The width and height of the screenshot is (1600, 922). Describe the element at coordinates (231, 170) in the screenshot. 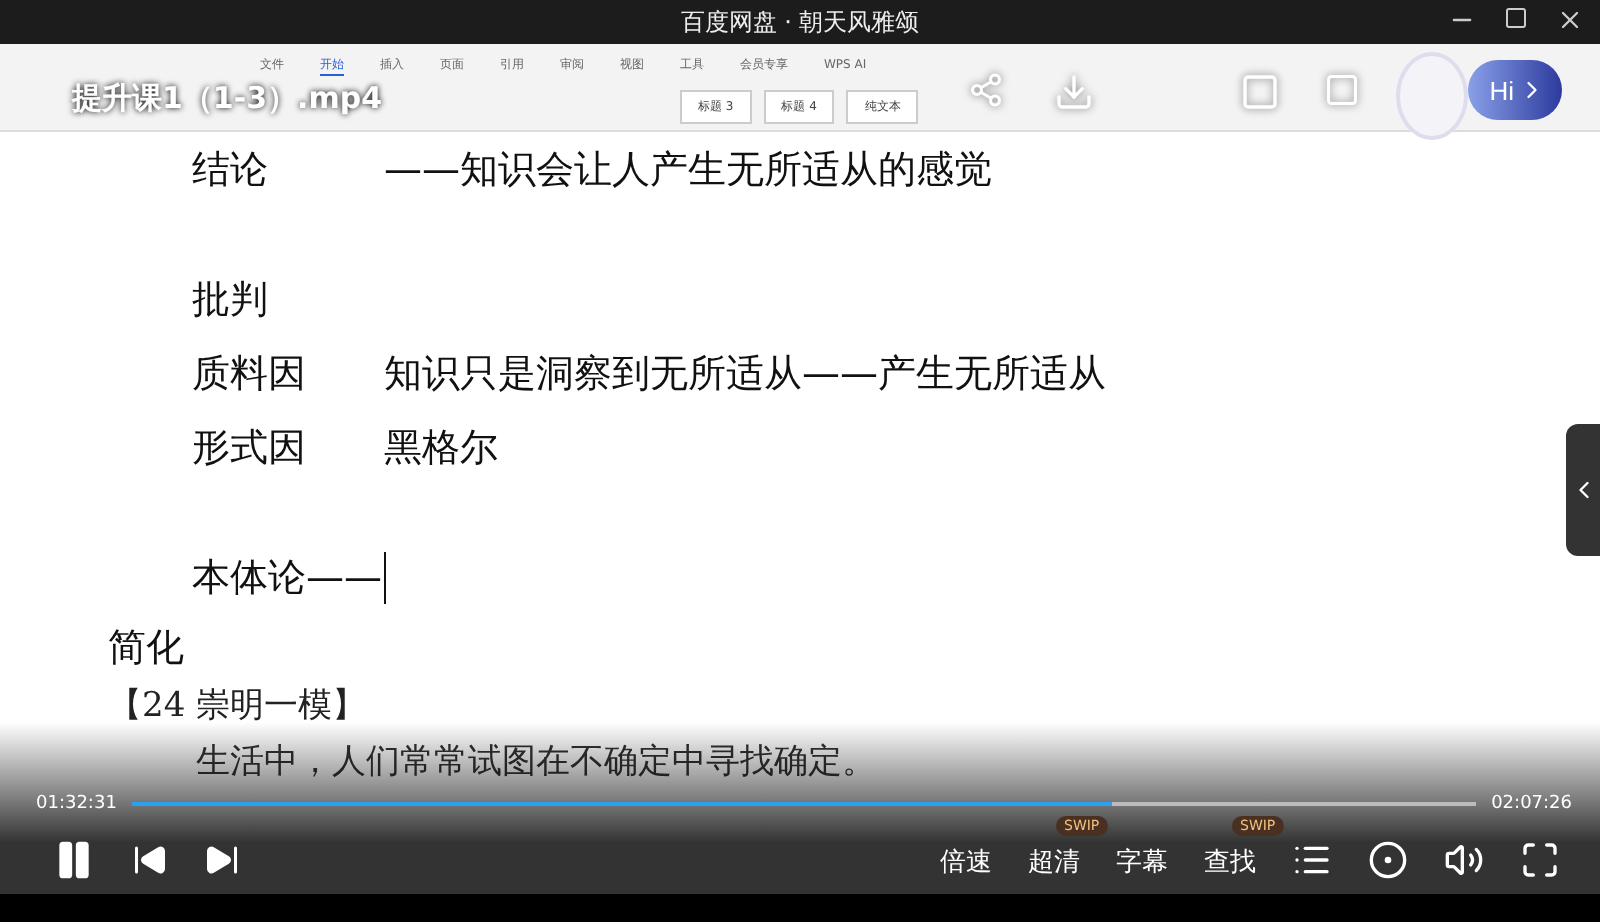

I see `doc-text: 结论` at that location.